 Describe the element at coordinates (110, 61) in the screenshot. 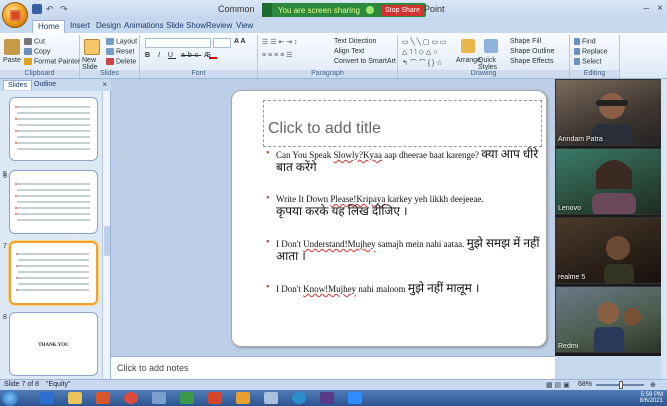

I see `delete-icon` at that location.